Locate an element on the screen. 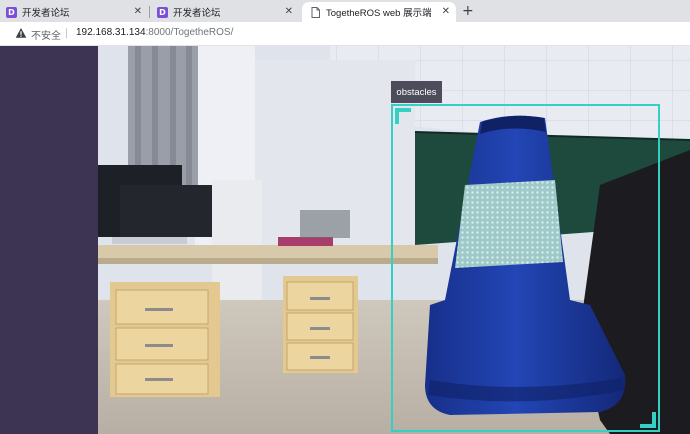 The image size is (690, 434). url-path: :8000/TogetheROS/ is located at coordinates (189, 32).